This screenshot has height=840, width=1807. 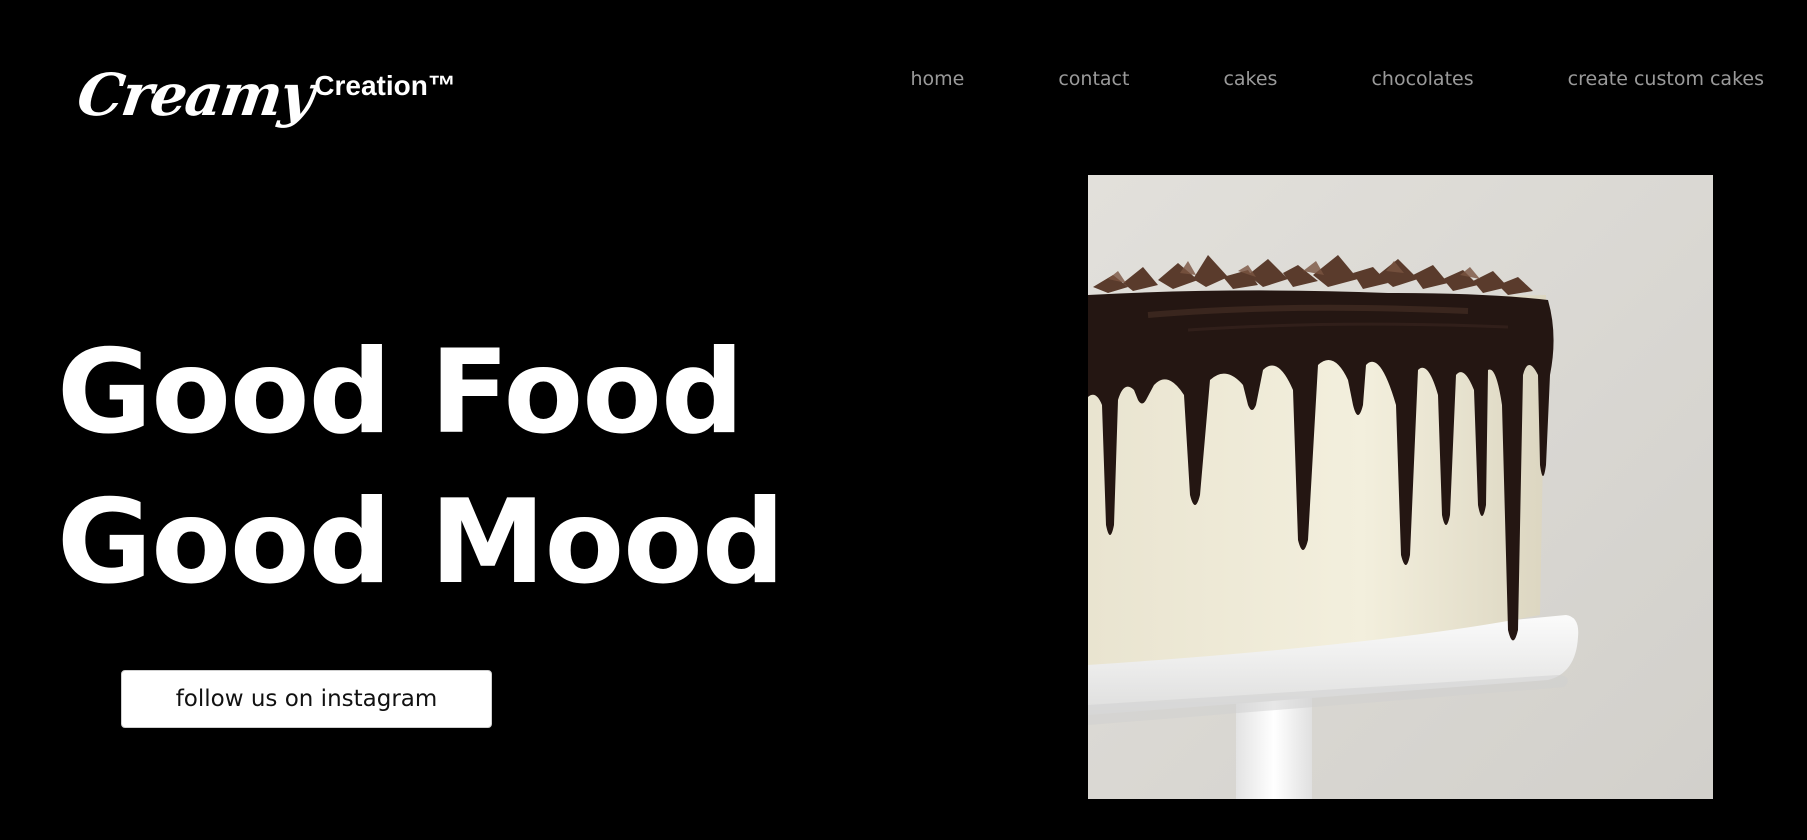 What do you see at coordinates (1422, 79) in the screenshot?
I see `nav-item-chocolates: chocolates` at bounding box center [1422, 79].